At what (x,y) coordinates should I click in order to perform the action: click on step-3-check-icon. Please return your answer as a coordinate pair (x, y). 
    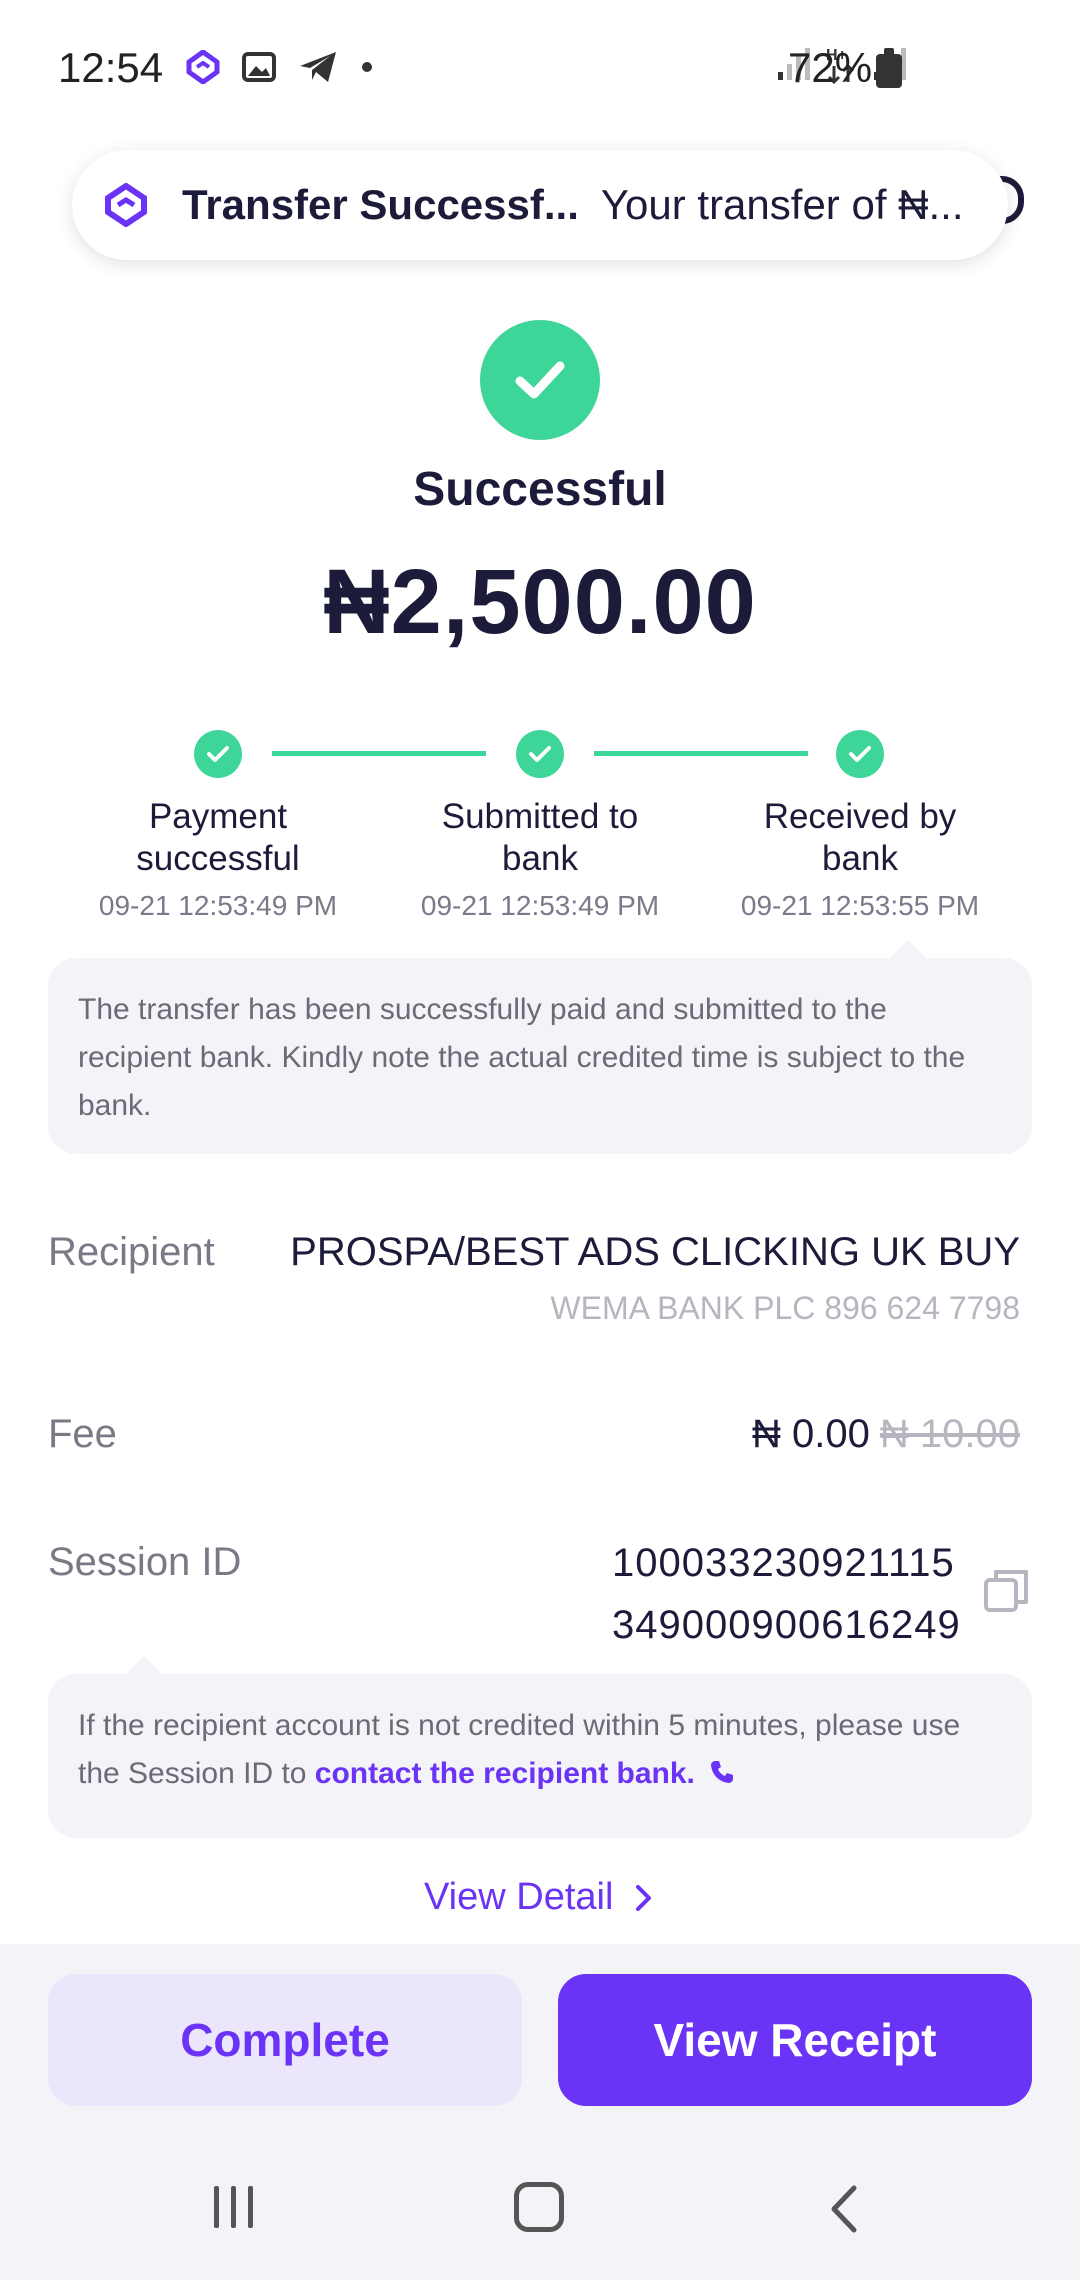
    Looking at the image, I should click on (860, 754).